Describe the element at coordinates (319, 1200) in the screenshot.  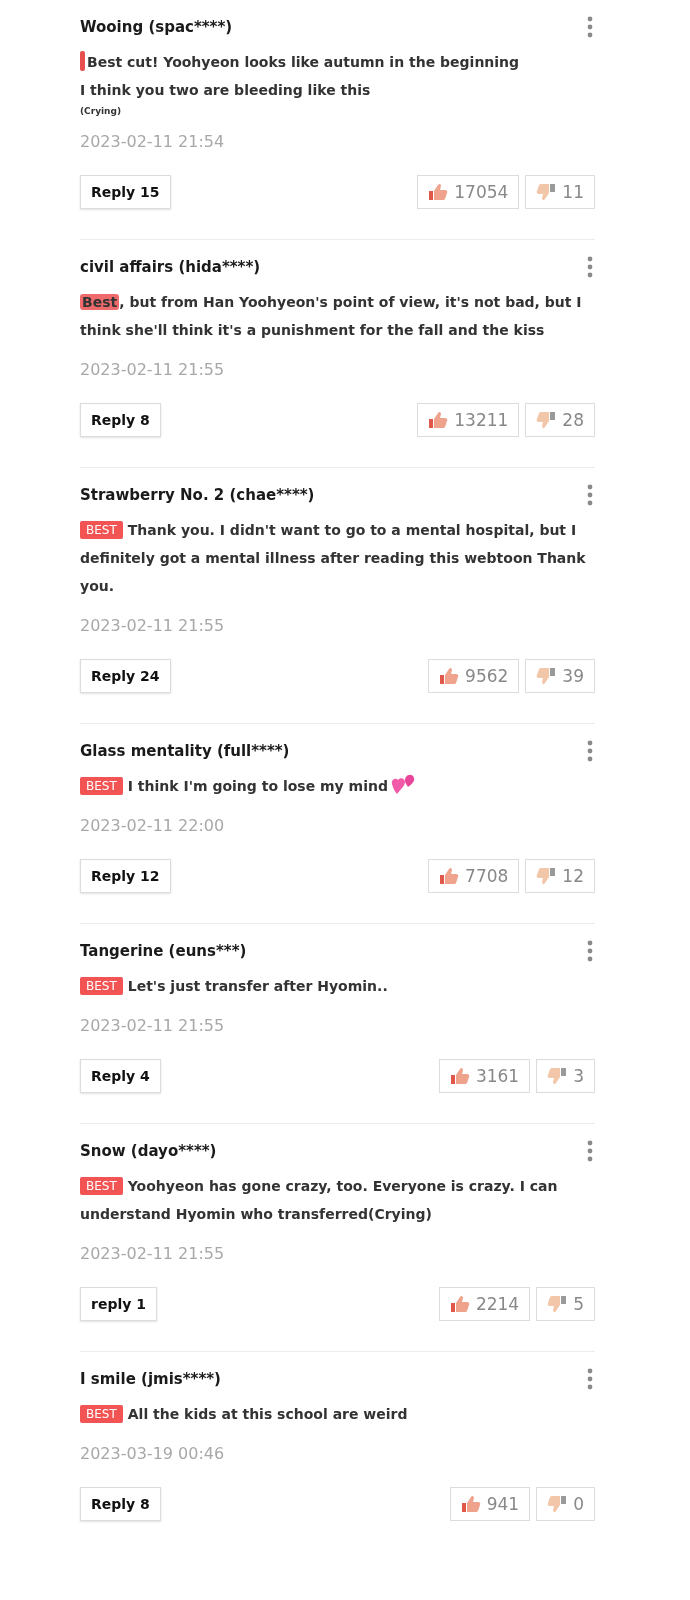
I see `comment-text: BEST Yoohyeon has gone crazy, too. Everyone is crazy. I can understand Hyomin who transferred(Crying)` at that location.